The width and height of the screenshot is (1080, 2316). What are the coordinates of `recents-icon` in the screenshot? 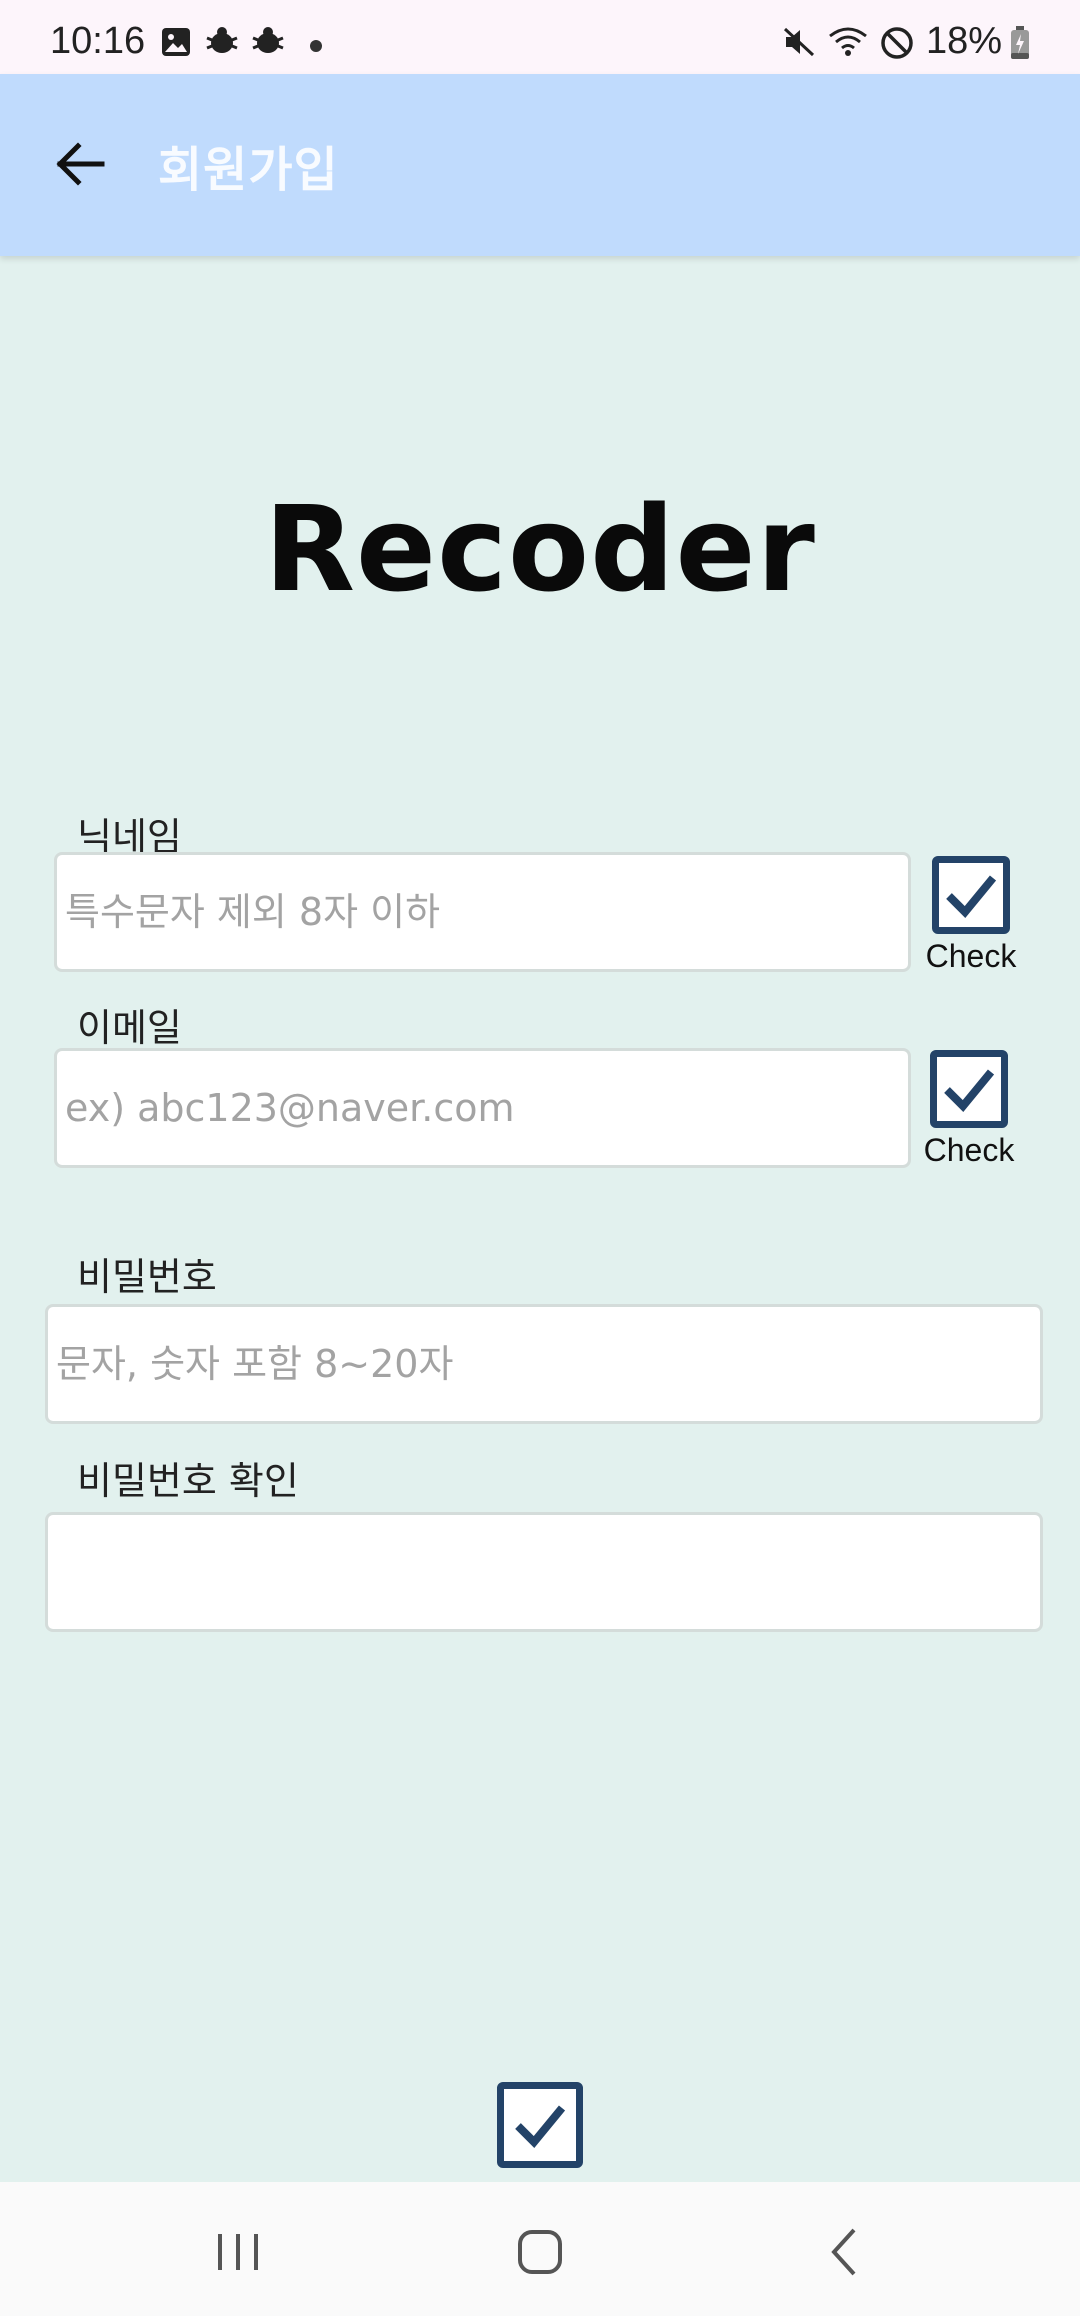 It's located at (238, 2252).